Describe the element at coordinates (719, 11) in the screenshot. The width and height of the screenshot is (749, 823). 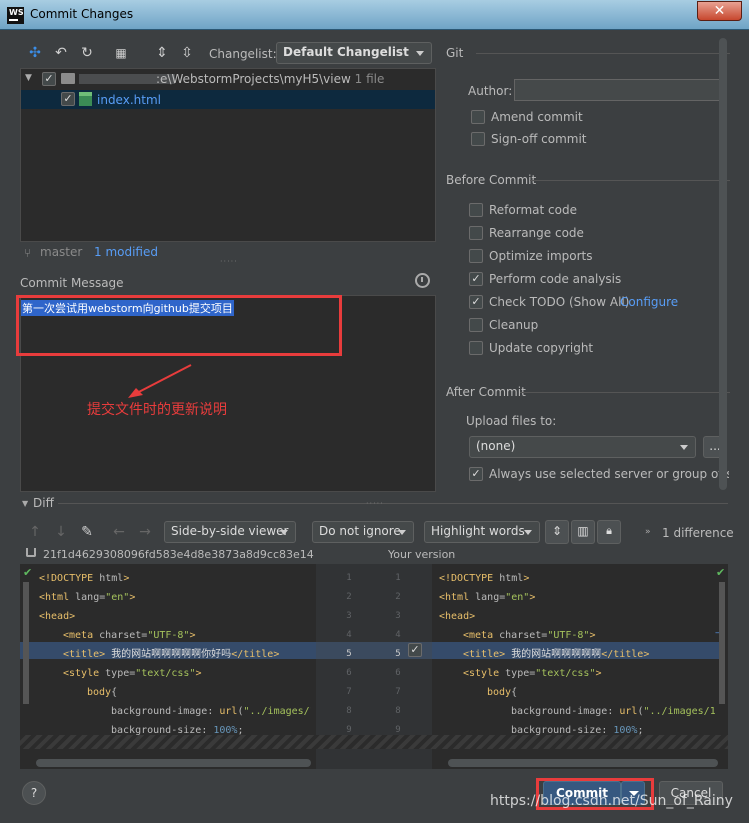
I see `close-button: ✕` at that location.